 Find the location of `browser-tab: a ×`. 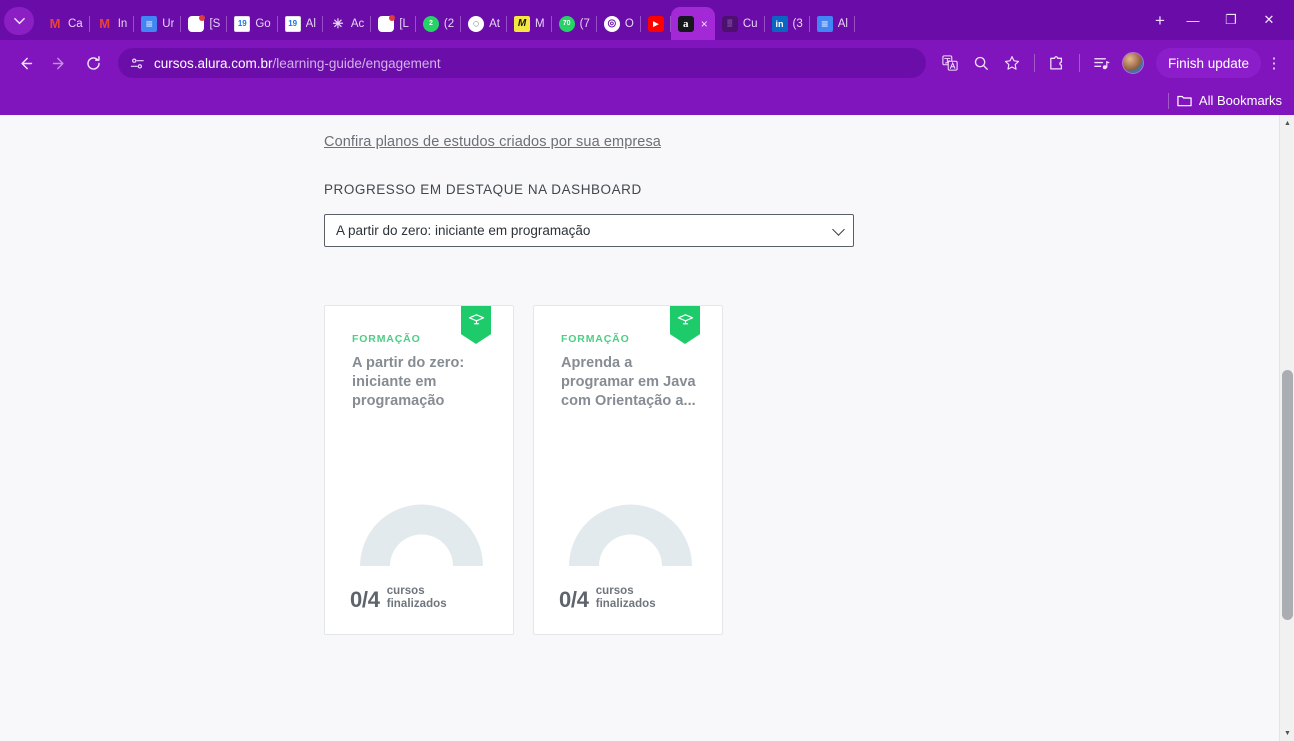

browser-tab: a × is located at coordinates (692, 23).